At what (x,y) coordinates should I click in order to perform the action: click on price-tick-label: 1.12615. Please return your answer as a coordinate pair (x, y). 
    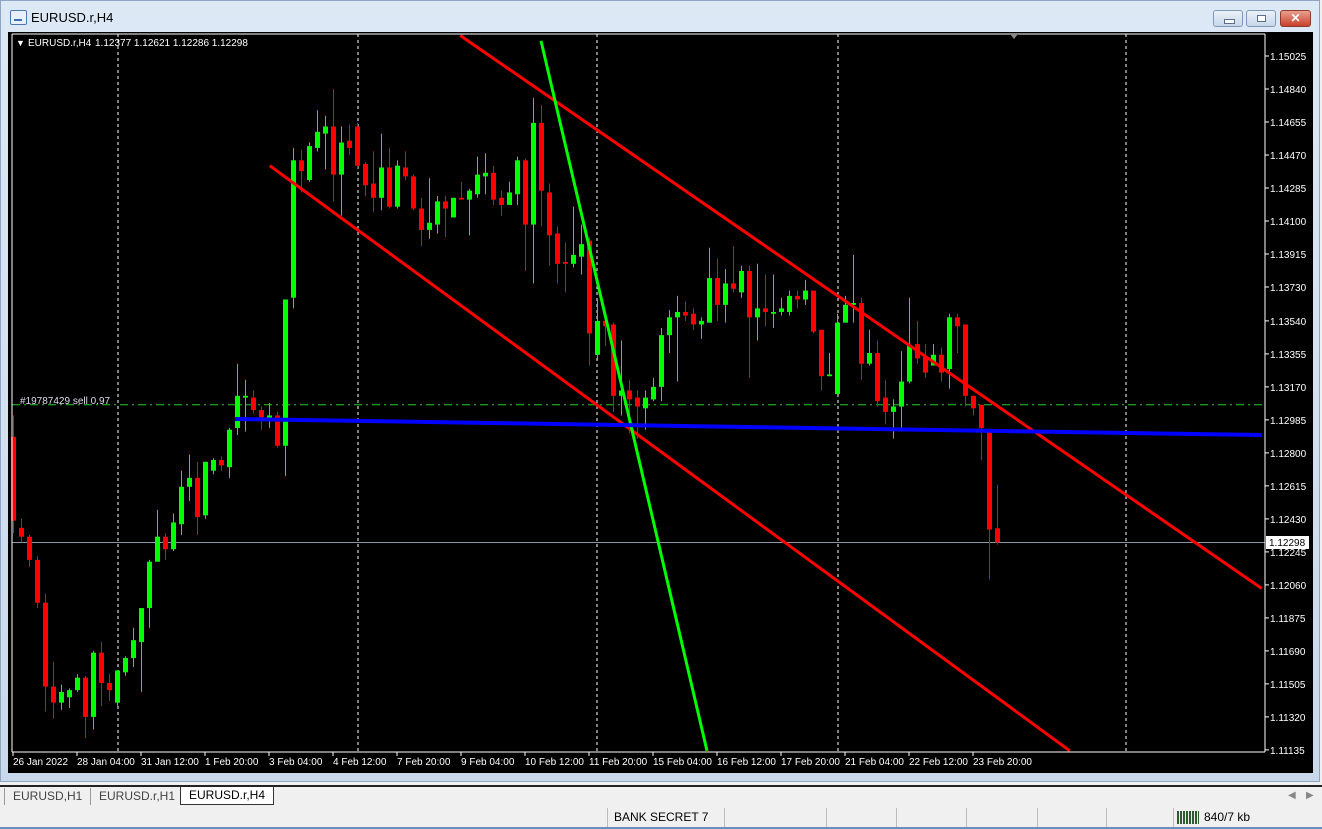
    Looking at the image, I should click on (1288, 487).